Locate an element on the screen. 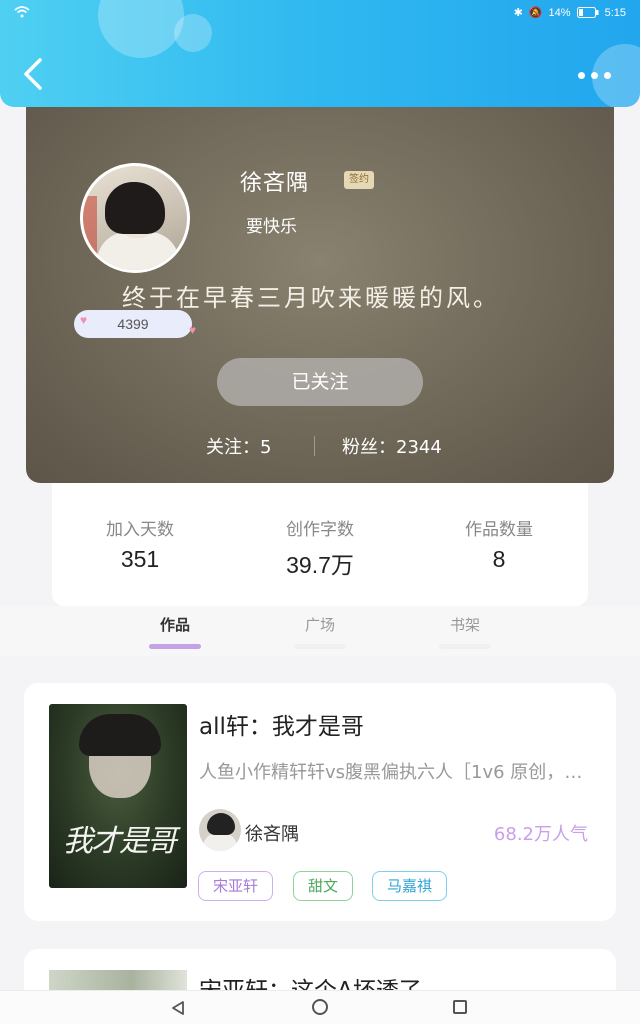  info-word-count: 创作字数 39.7万 is located at coordinates (320, 547).